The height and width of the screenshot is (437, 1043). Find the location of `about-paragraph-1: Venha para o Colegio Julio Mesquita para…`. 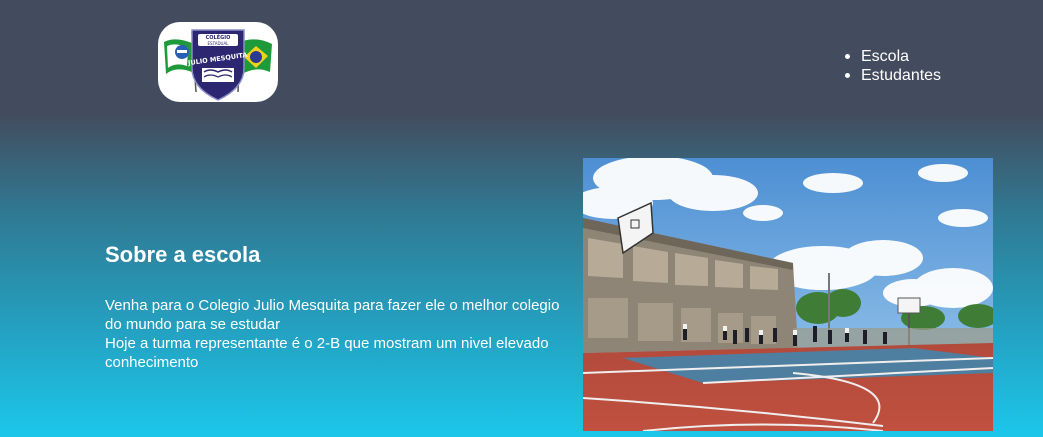

about-paragraph-1: Venha para o Colegio Julio Mesquita para… is located at coordinates (332, 315).